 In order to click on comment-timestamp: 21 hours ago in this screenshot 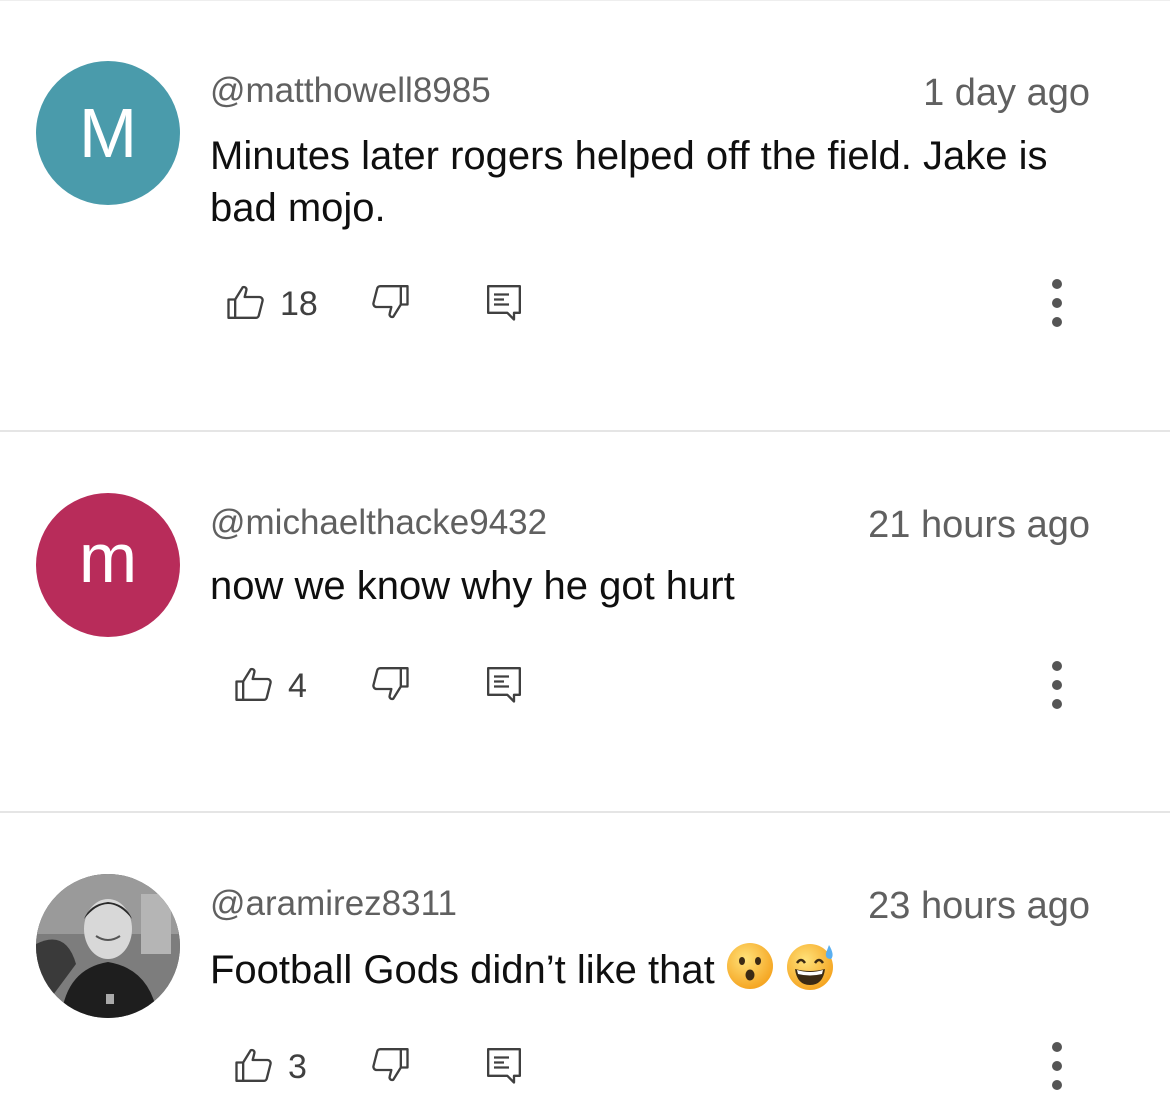, I will do `click(979, 525)`.